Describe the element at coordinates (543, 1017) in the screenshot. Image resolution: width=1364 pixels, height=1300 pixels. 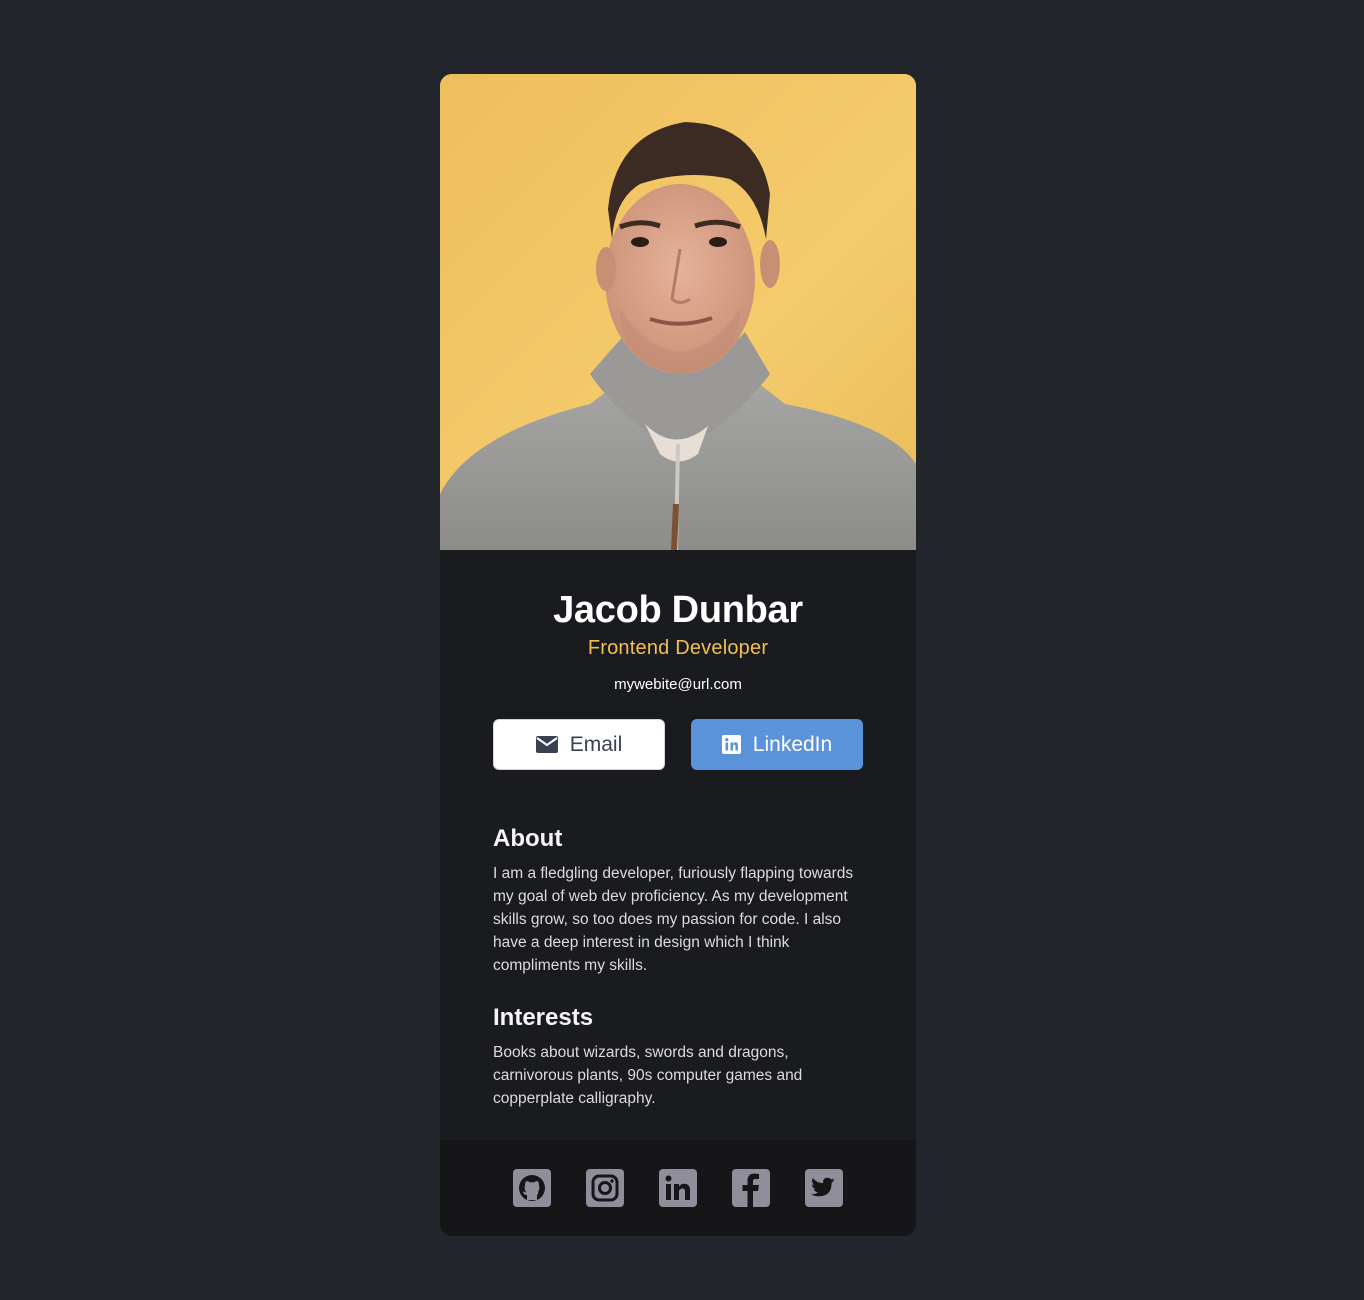
I see `interests-heading: Interests` at that location.